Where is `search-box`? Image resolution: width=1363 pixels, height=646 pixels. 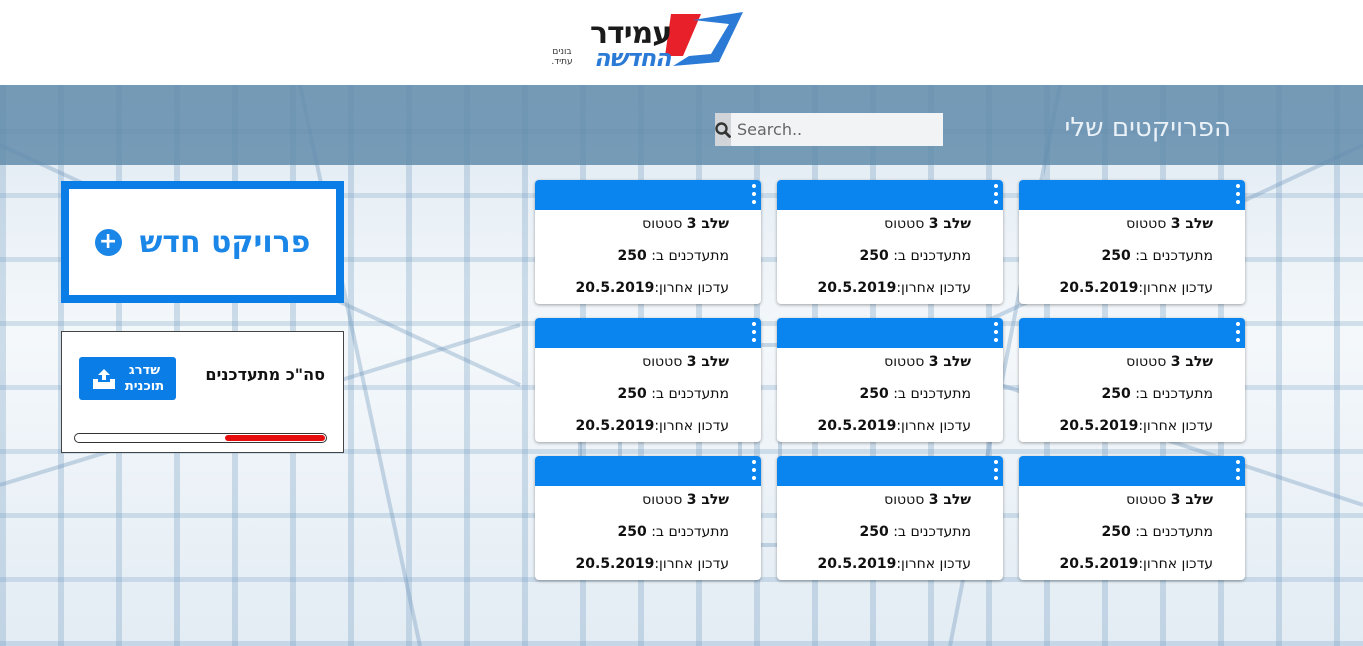
search-box is located at coordinates (829, 129).